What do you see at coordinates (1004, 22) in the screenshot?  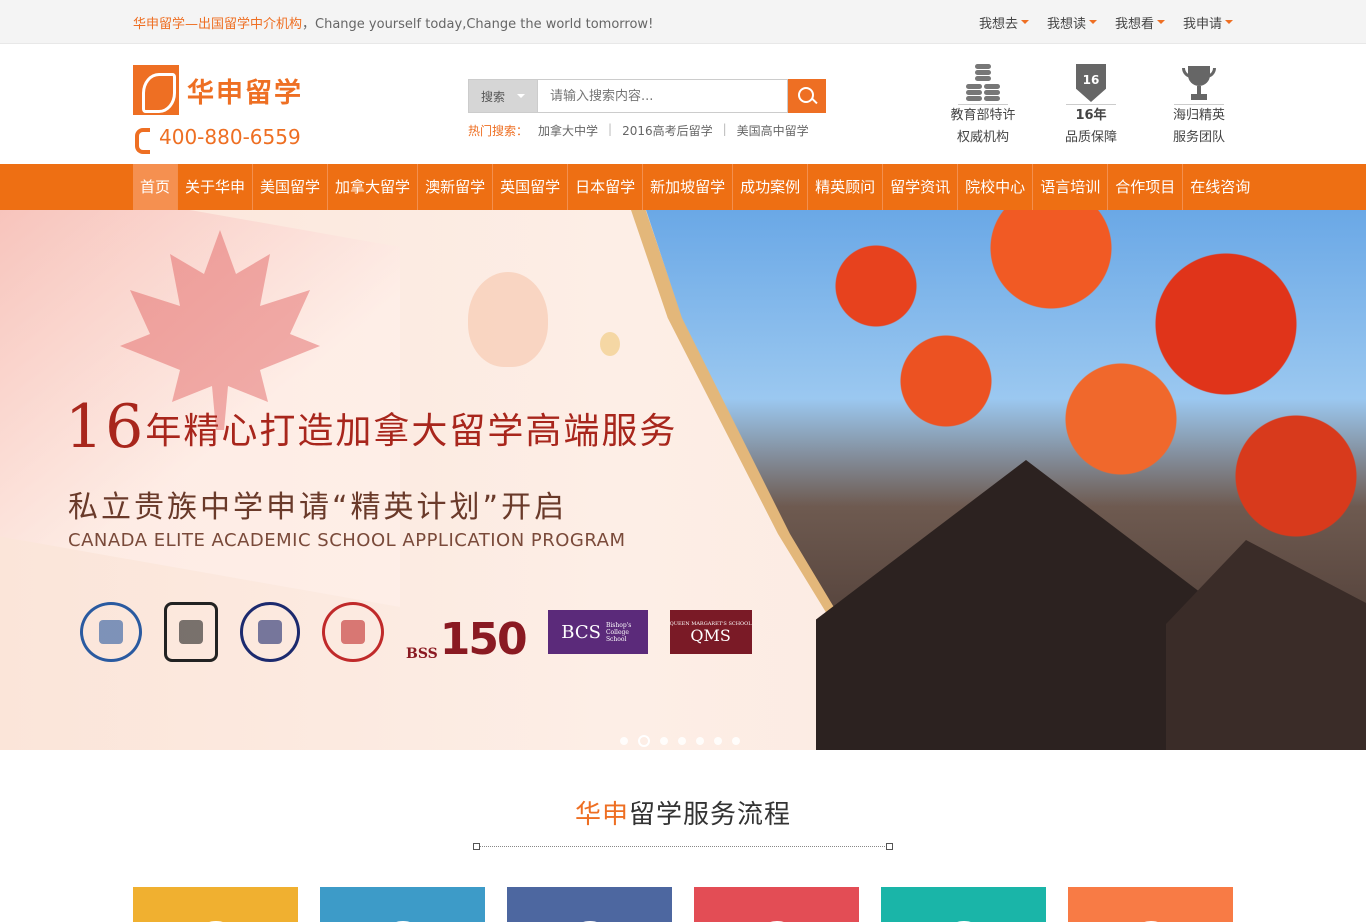 I see `top-menu-item-go: 我想去` at bounding box center [1004, 22].